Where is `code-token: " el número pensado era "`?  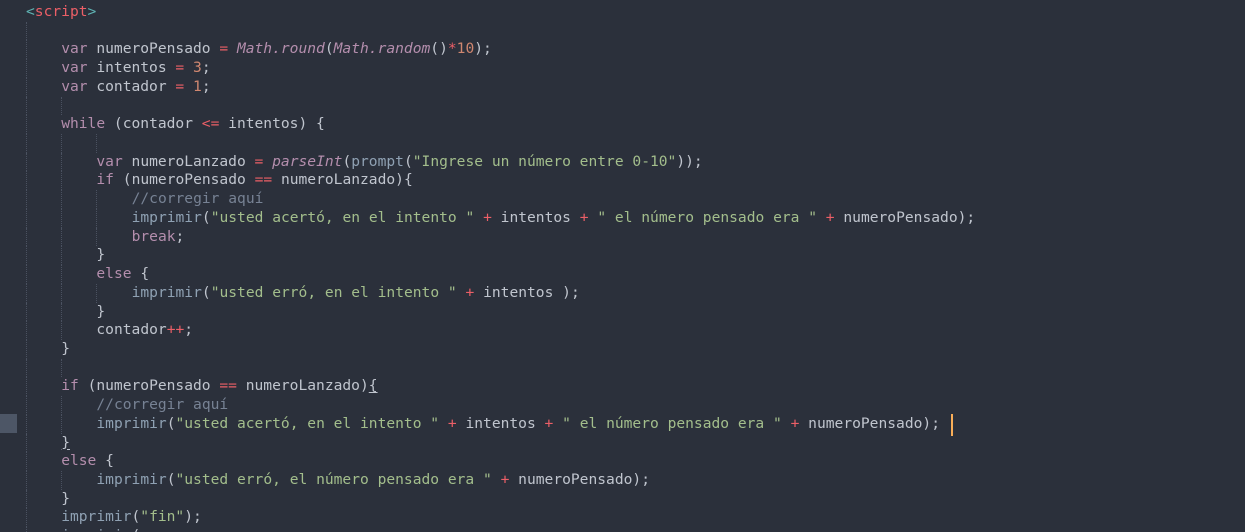
code-token: " el número pensado era " is located at coordinates (672, 423).